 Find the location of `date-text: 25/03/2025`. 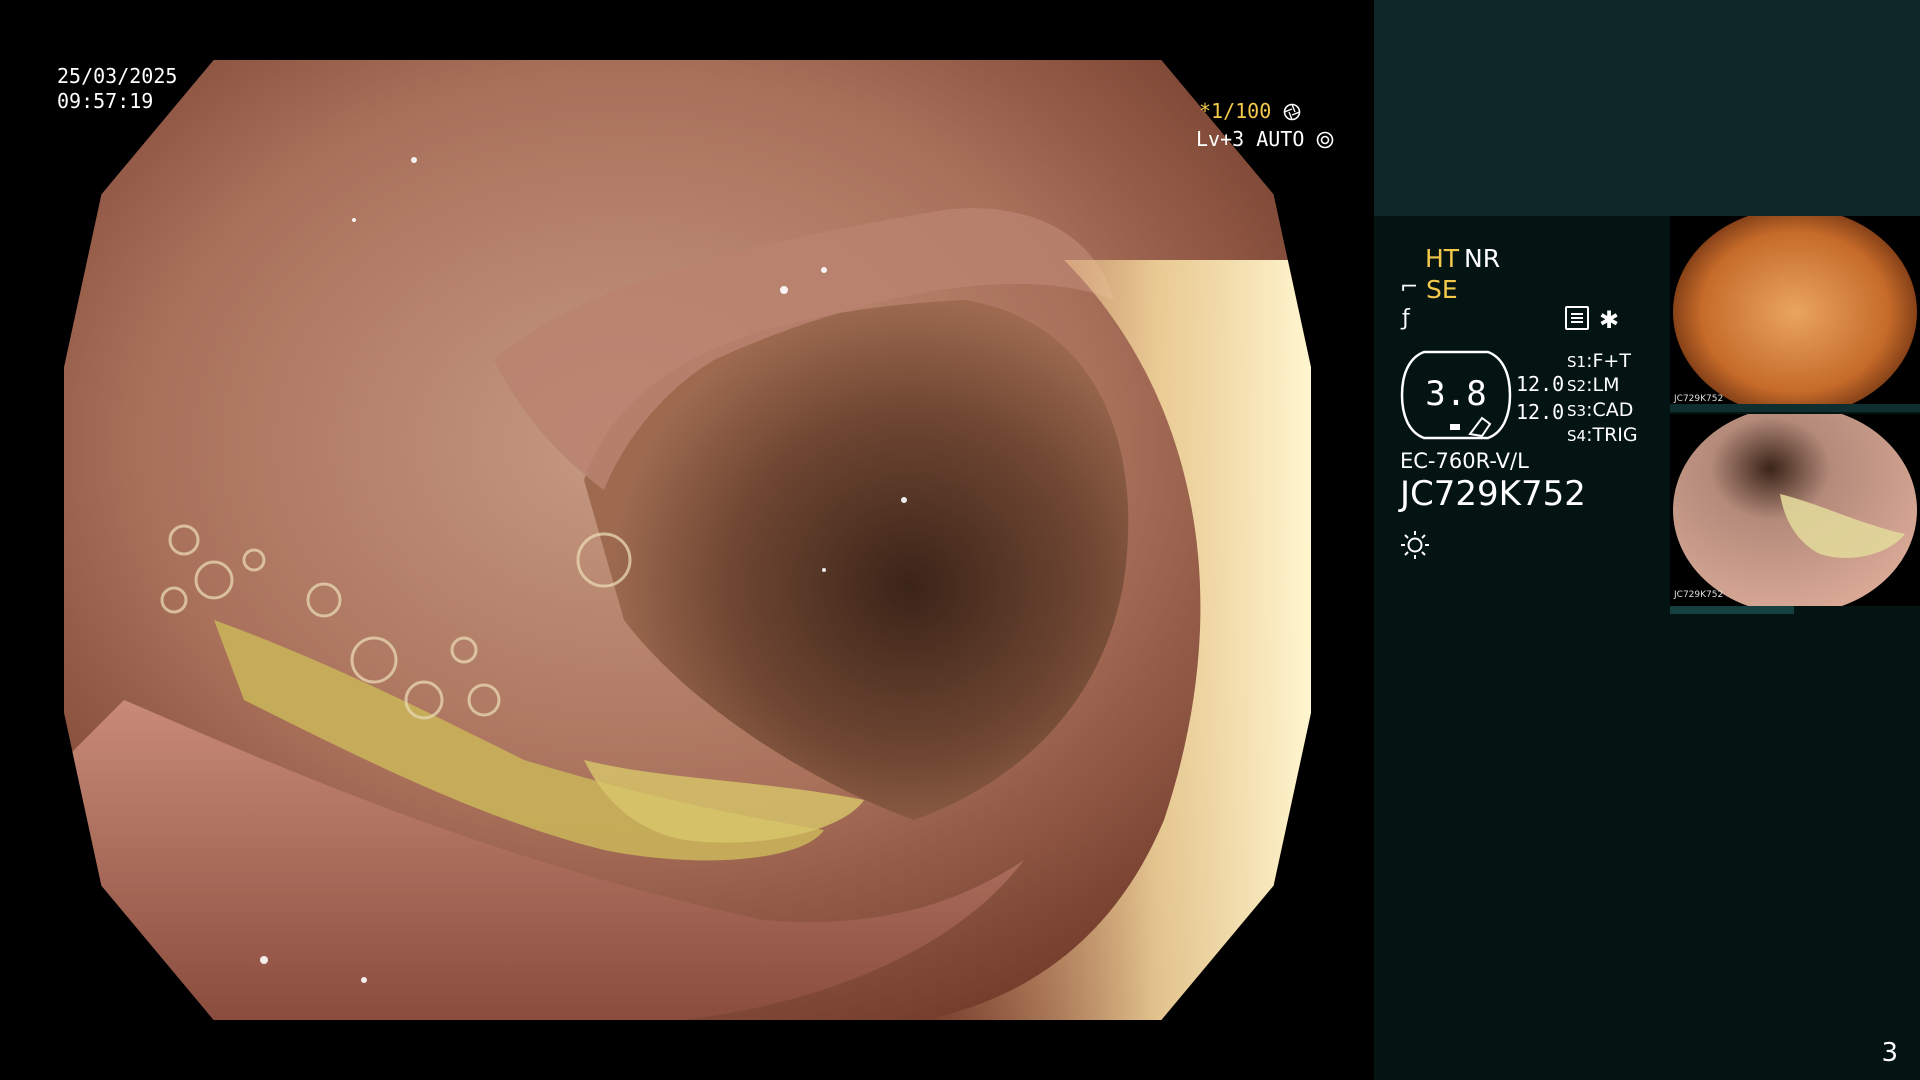

date-text: 25/03/2025 is located at coordinates (117, 76).